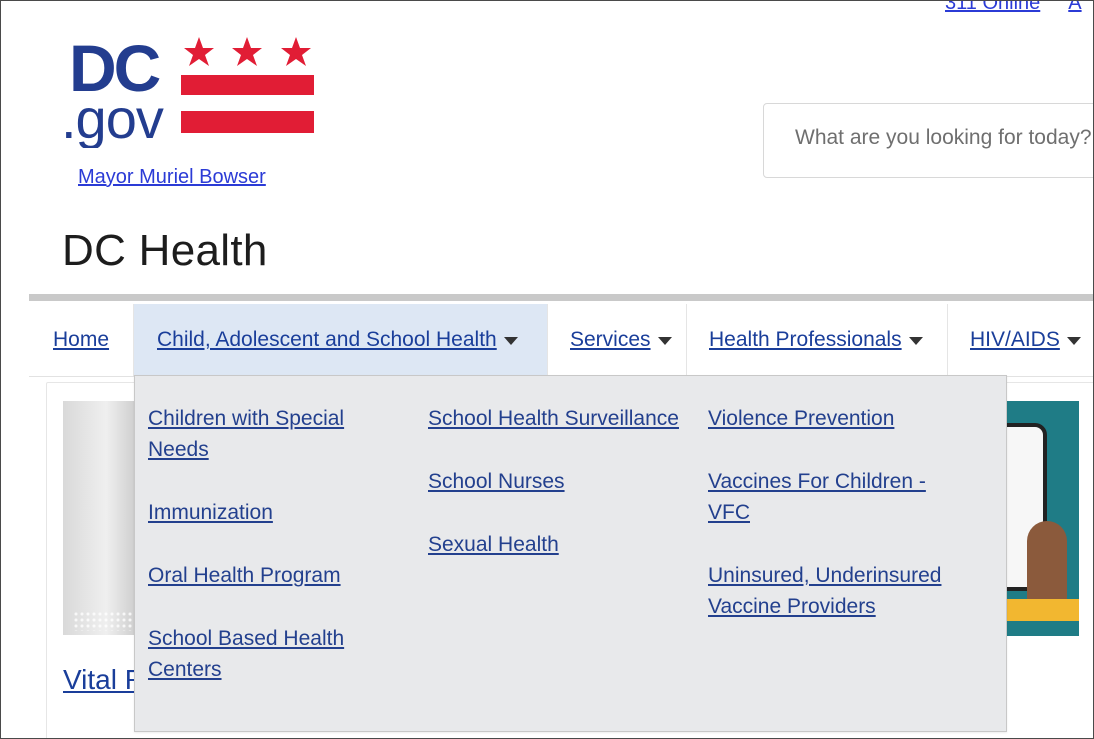  Describe the element at coordinates (81, 340) in the screenshot. I see `nav-item-home: Home` at that location.